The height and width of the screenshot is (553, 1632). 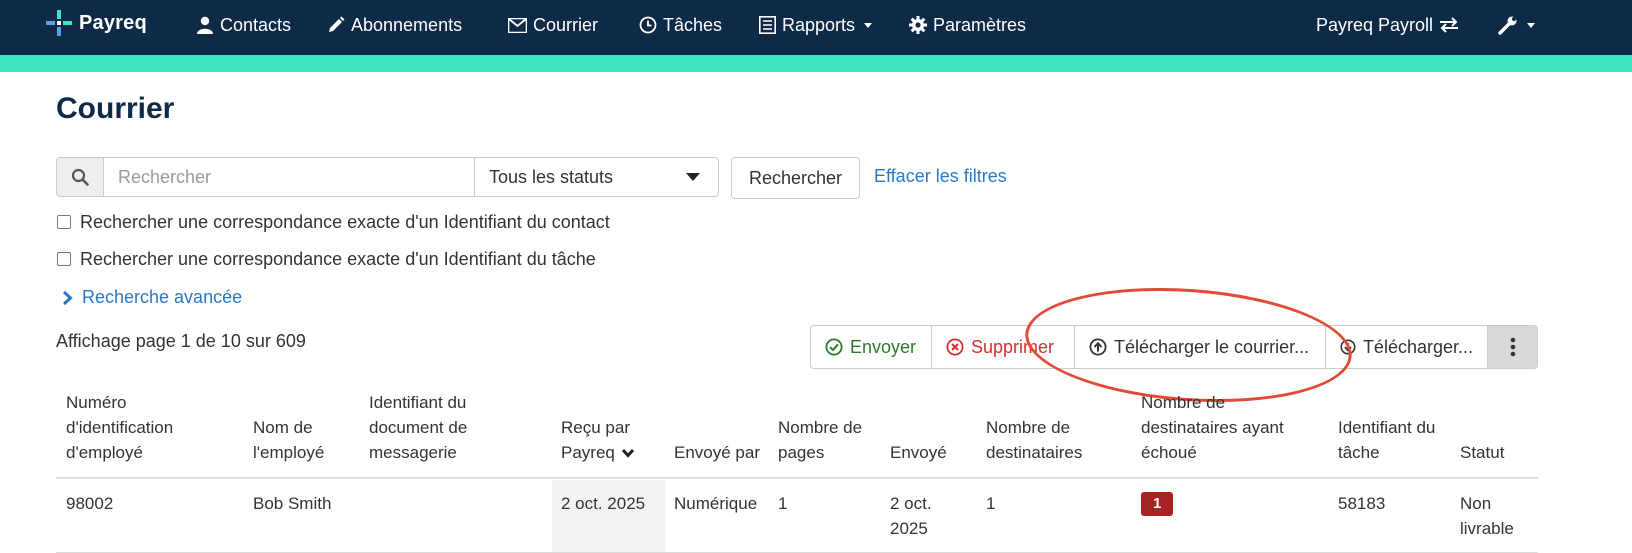 What do you see at coordinates (288, 440) in the screenshot?
I see `col-employee-name: Nom de l'employé` at bounding box center [288, 440].